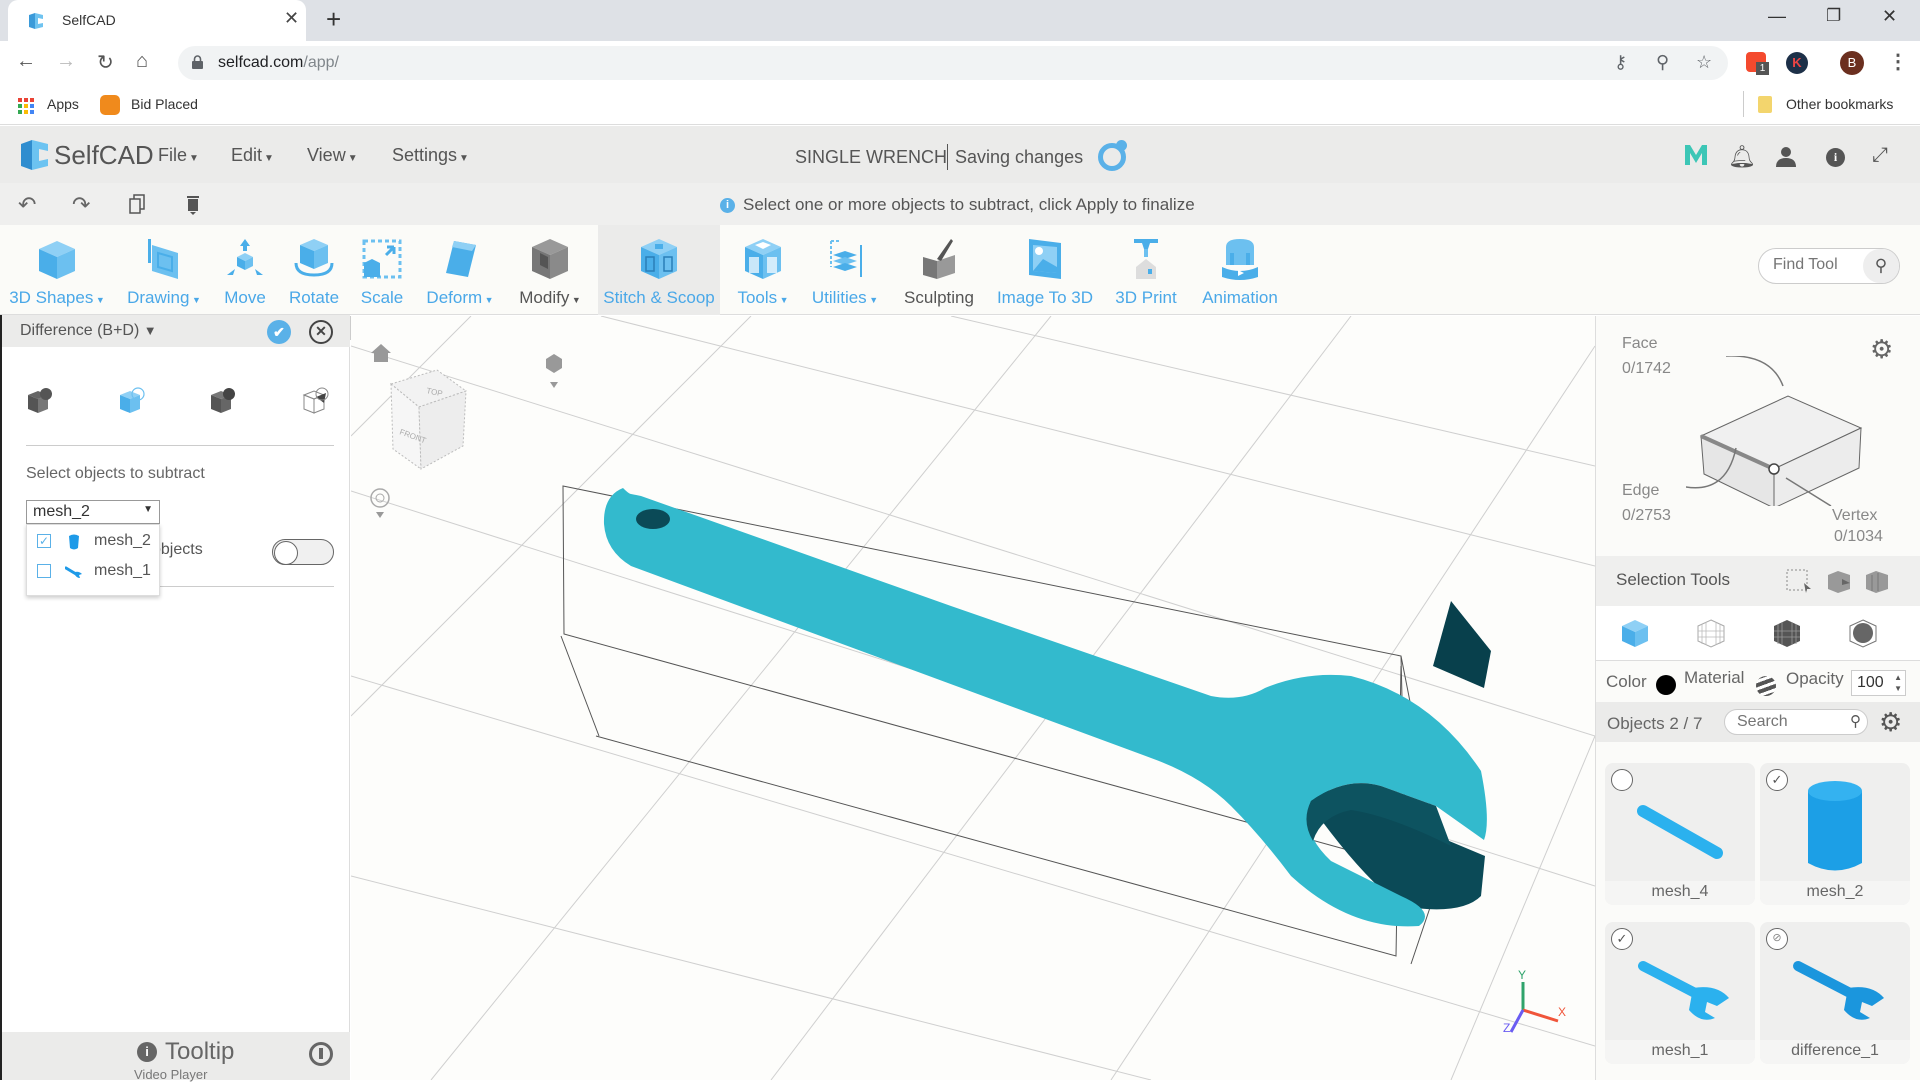 The width and height of the screenshot is (1920, 1082). Describe the element at coordinates (939, 270) in the screenshot. I see `tool-sculpting: Sculpting` at that location.